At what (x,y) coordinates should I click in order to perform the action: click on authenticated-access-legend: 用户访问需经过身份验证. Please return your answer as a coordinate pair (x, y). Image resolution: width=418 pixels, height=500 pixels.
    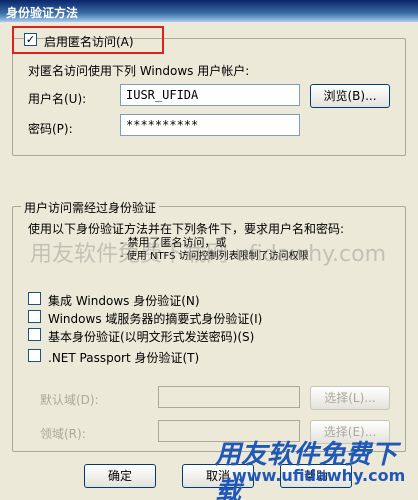
    Looking at the image, I should click on (90, 207).